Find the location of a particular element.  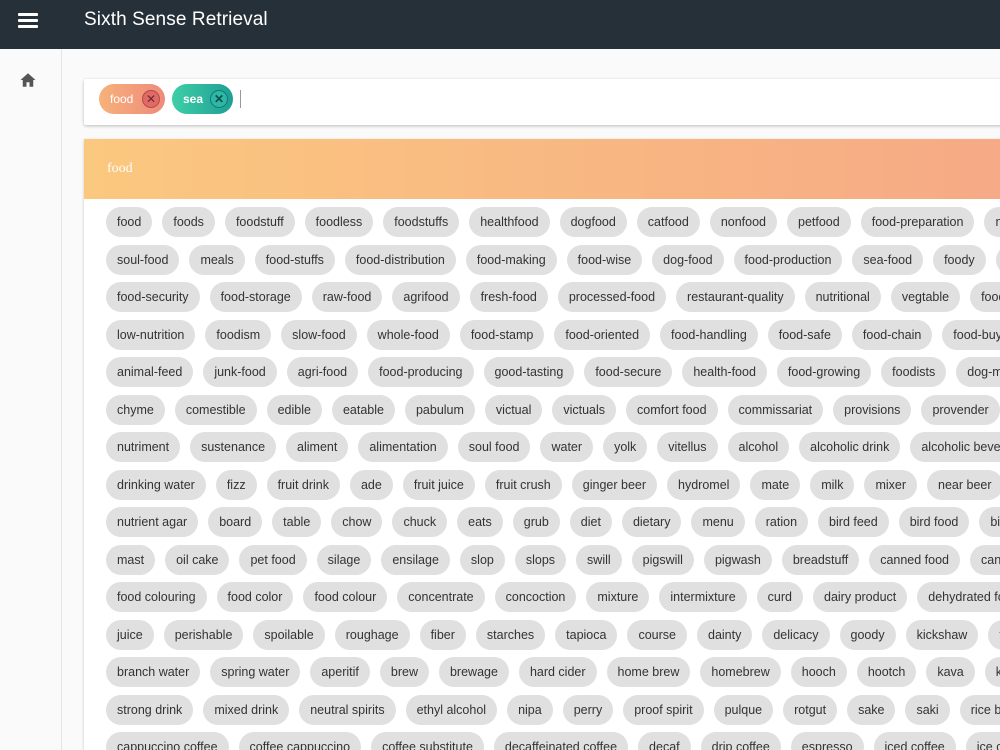

word-chip: tapioca is located at coordinates (586, 634).